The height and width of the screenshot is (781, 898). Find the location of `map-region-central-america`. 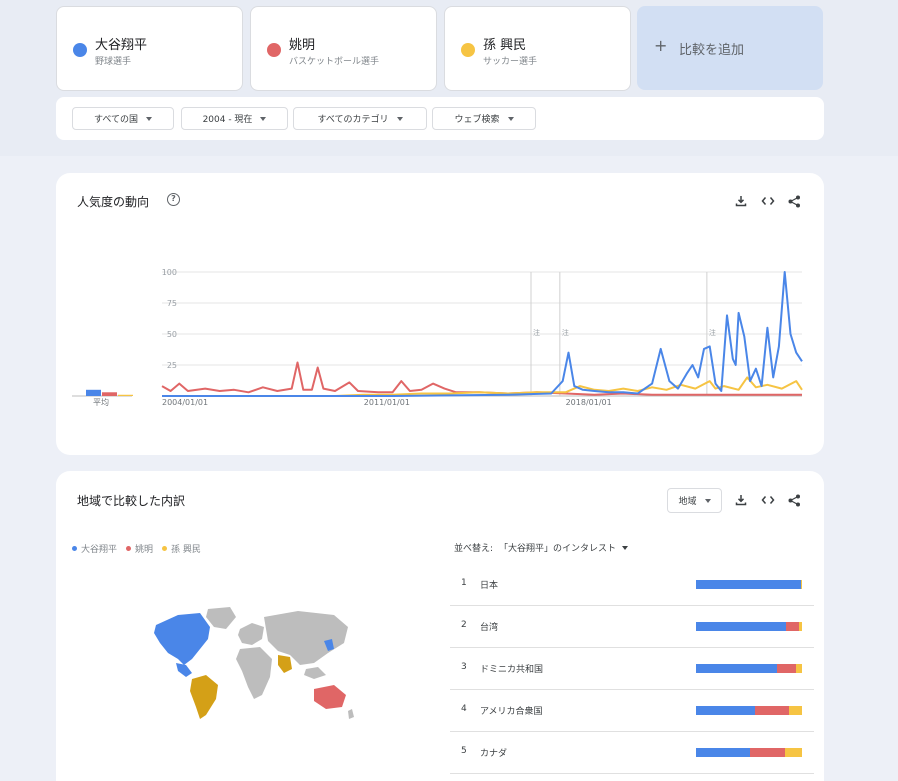

map-region-central-america is located at coordinates (184, 670).